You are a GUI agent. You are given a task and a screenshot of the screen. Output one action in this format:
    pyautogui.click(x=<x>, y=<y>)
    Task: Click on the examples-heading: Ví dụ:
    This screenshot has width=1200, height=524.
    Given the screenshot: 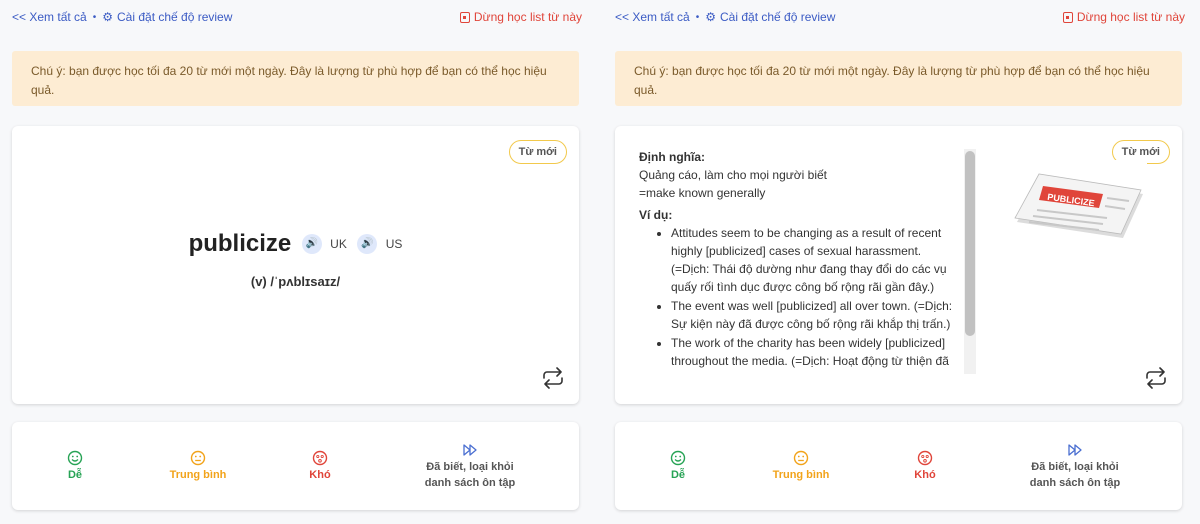 What is the action you would take?
    pyautogui.click(x=656, y=215)
    